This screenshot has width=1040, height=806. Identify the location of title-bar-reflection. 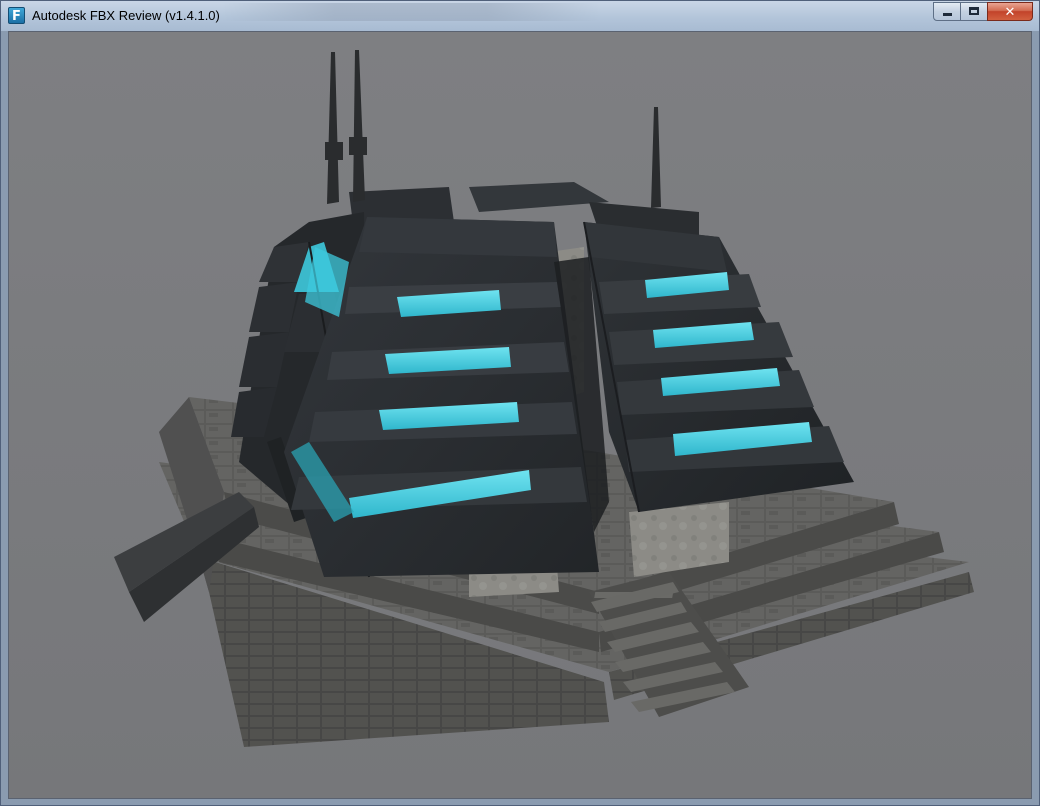
(411, 12).